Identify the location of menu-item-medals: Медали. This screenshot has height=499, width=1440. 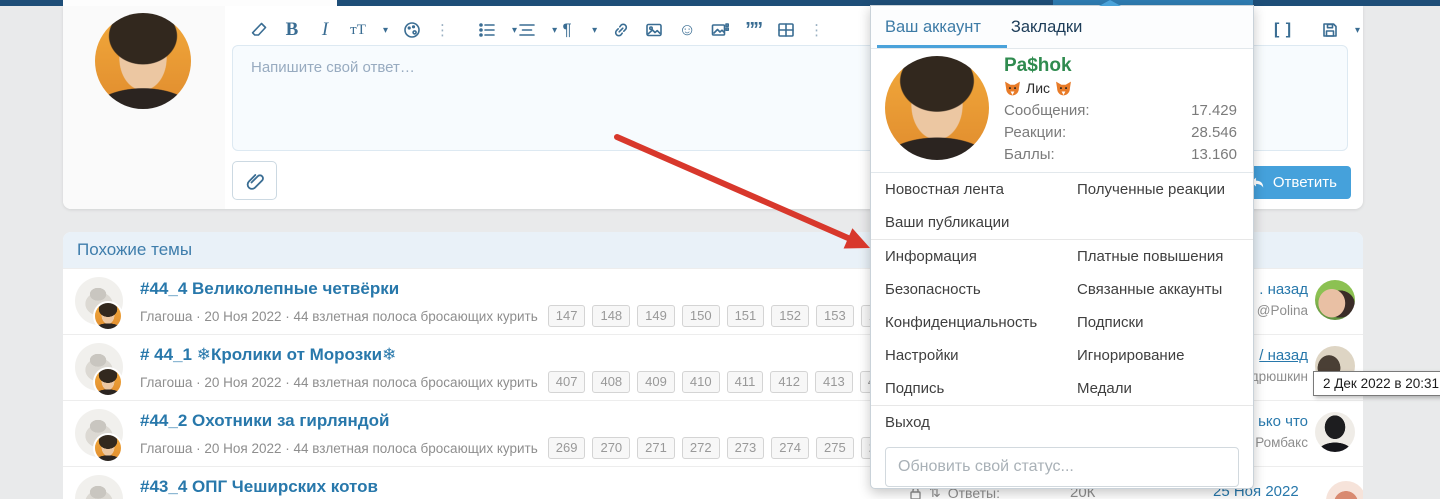
(1165, 388).